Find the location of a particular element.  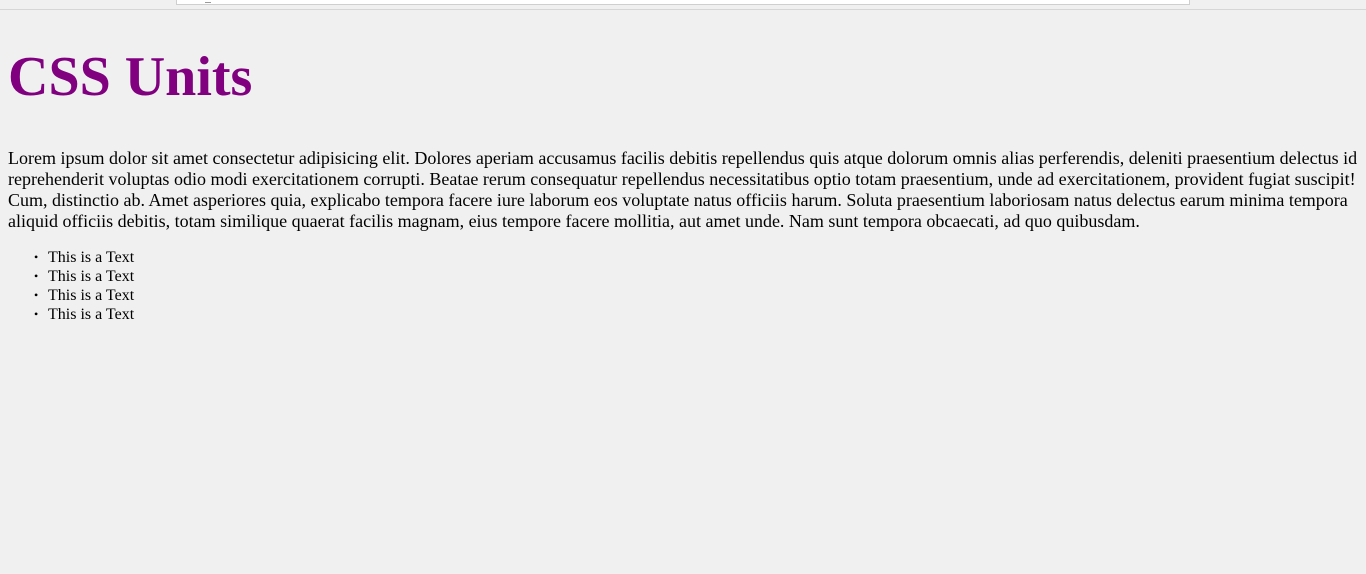

address-bar is located at coordinates (683, 2).